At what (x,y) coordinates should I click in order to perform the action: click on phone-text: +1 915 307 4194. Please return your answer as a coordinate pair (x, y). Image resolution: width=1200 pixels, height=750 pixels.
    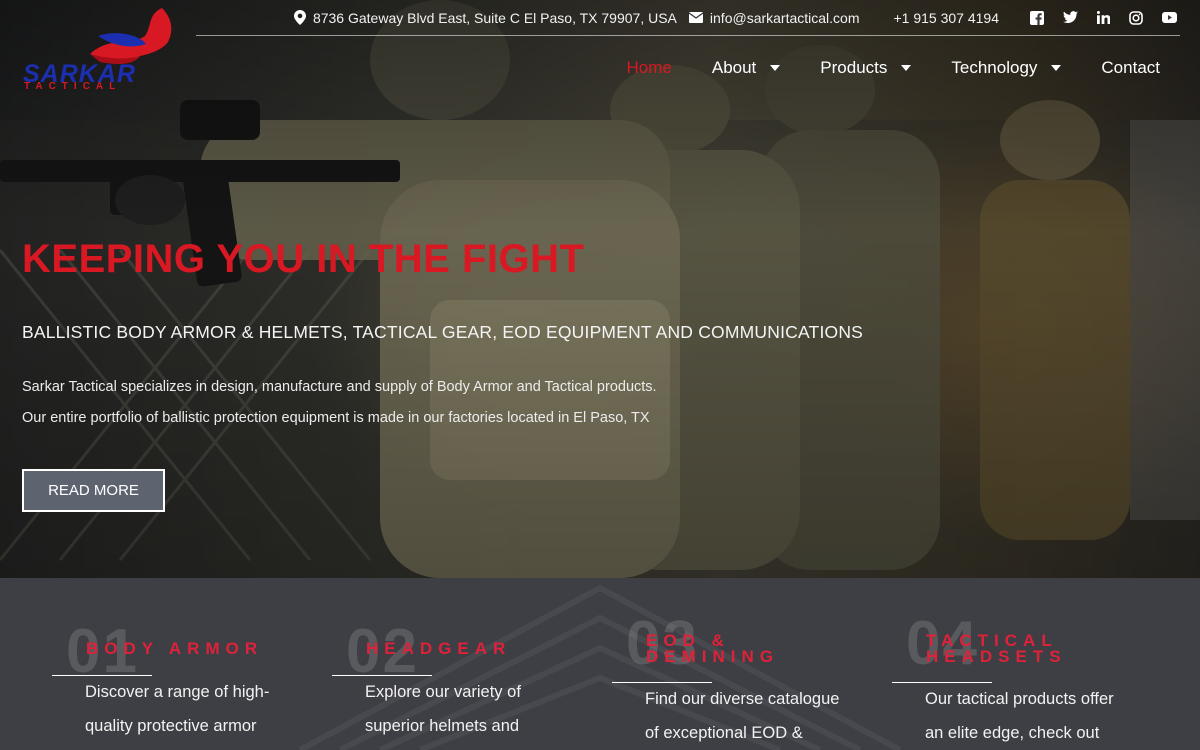
    Looking at the image, I should click on (946, 17).